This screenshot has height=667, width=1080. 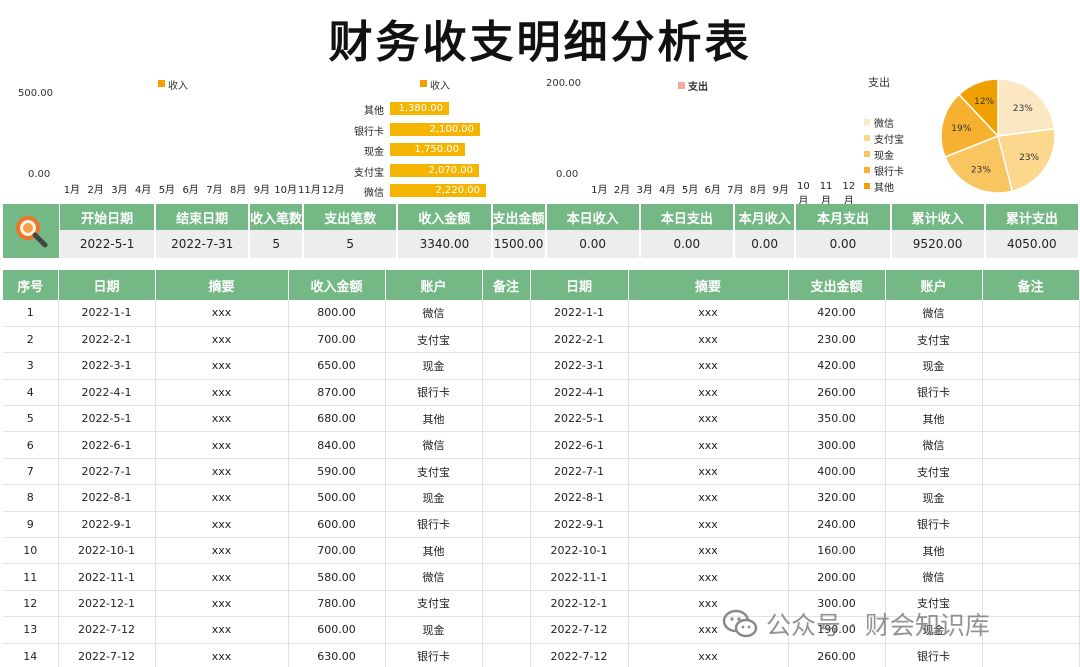 What do you see at coordinates (837, 340) in the screenshot?
I see `table-cell: 230.00` at bounding box center [837, 340].